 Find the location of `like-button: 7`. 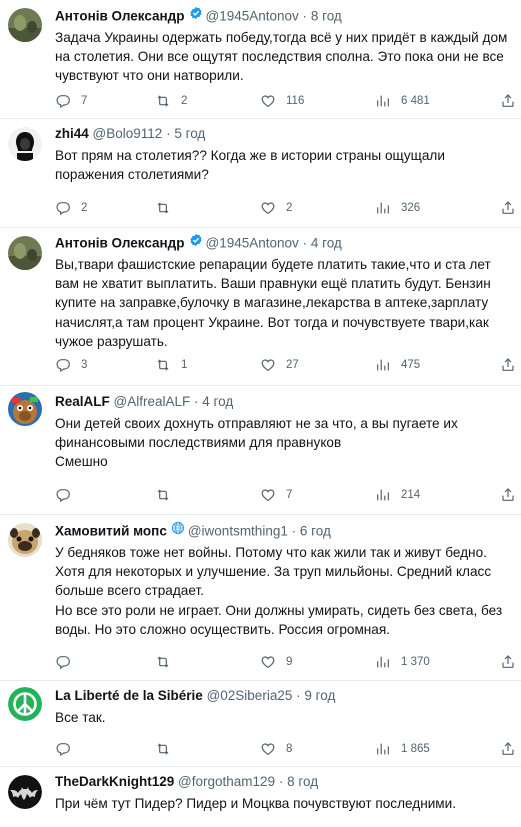

like-button: 7 is located at coordinates (278, 495).